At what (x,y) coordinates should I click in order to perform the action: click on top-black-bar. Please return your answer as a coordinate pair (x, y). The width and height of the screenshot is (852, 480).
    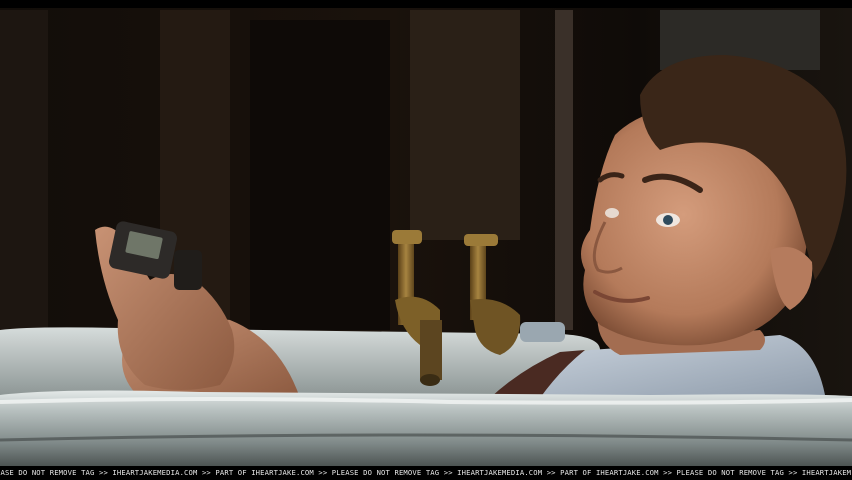
    Looking at the image, I should click on (426, 4).